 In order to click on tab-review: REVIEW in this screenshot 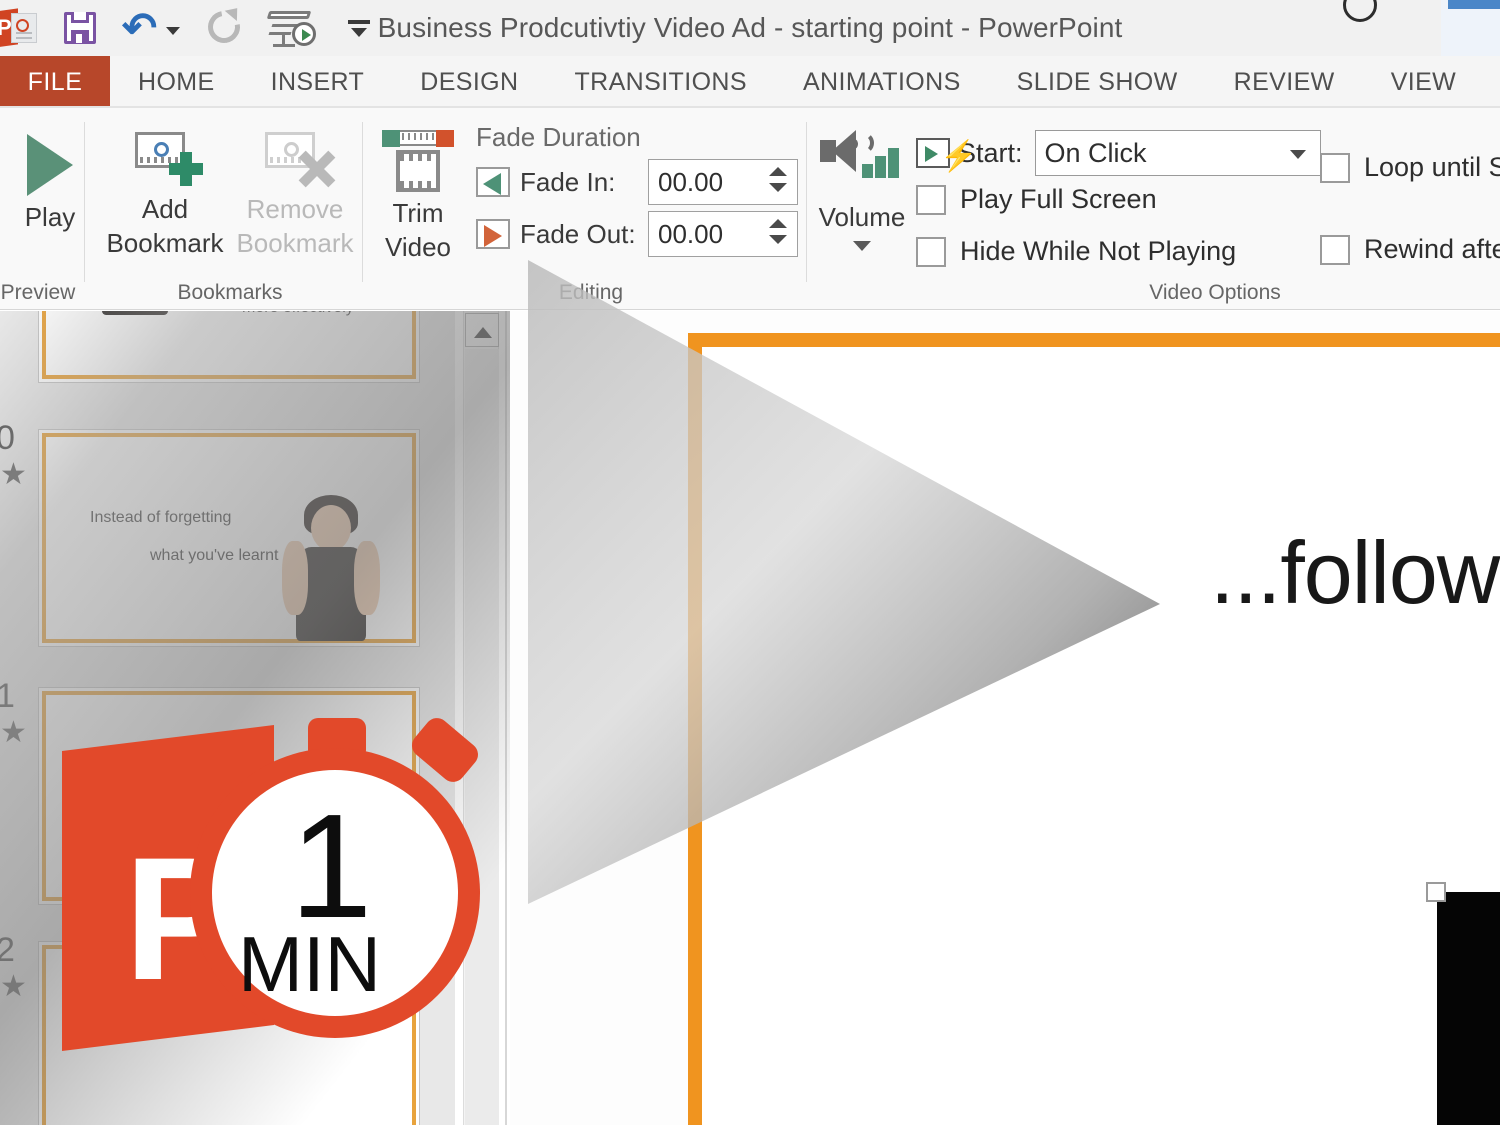, I will do `click(1284, 82)`.